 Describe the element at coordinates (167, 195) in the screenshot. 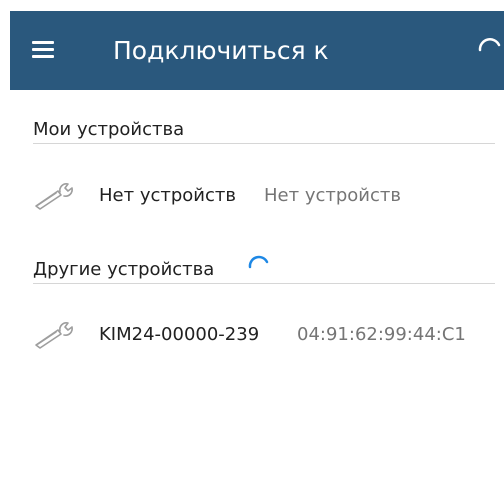

I see `device-name: Нет устройств` at that location.